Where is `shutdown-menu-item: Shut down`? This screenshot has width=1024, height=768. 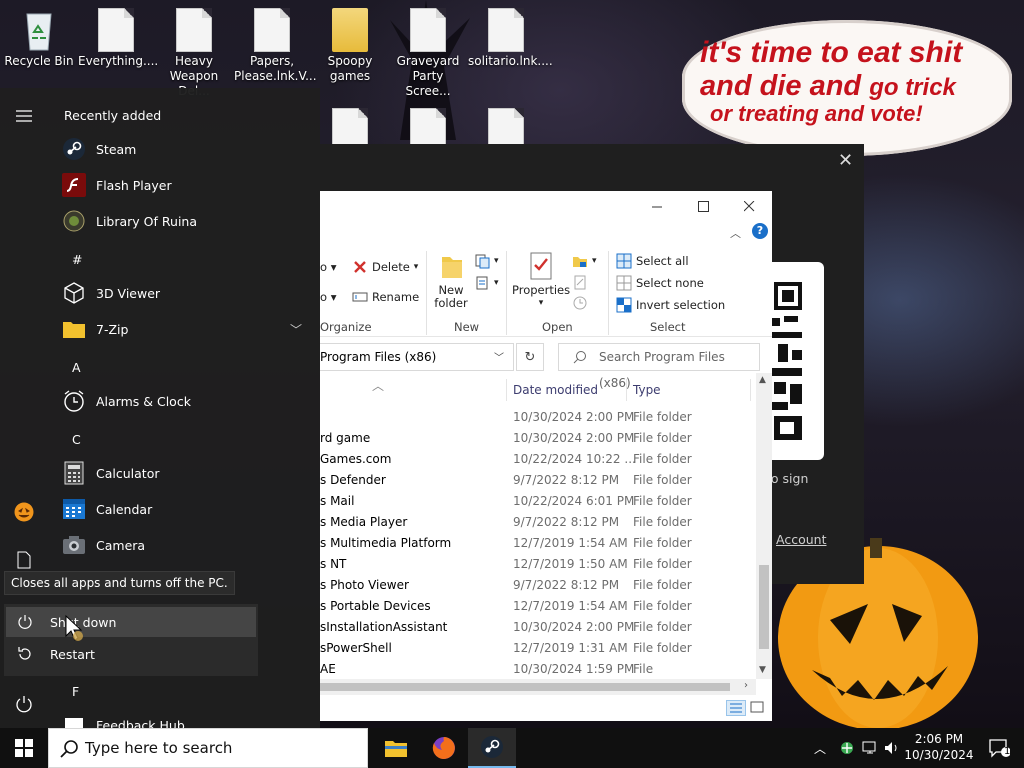 shutdown-menu-item: Shut down is located at coordinates (131, 622).